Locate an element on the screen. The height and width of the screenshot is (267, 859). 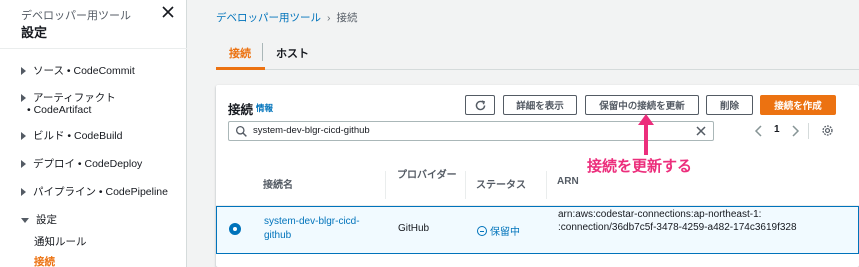
info-link: 情報 is located at coordinates (264, 108).